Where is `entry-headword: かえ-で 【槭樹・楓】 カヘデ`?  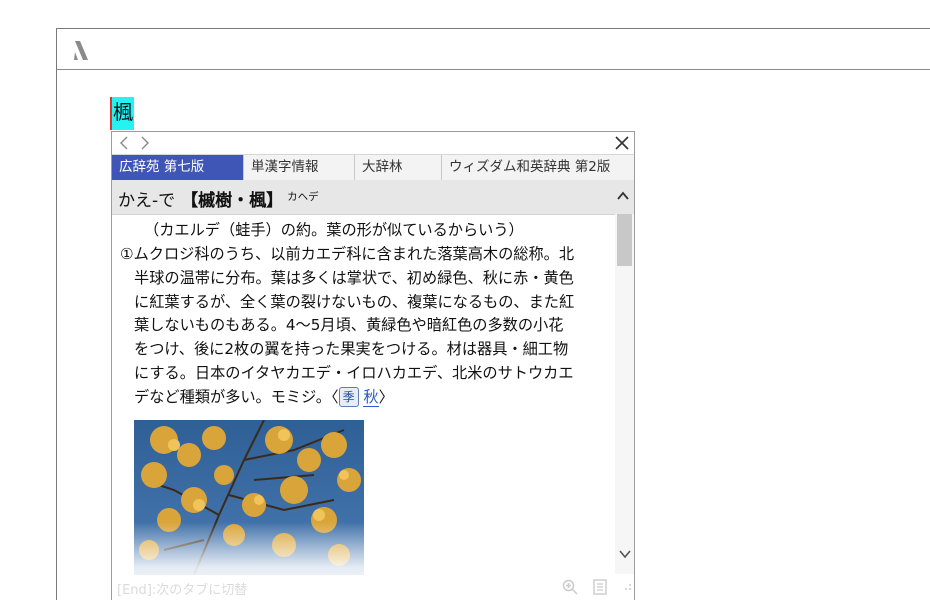 entry-headword: かえ-で 【槭樹・楓】 カヘデ is located at coordinates (218, 198).